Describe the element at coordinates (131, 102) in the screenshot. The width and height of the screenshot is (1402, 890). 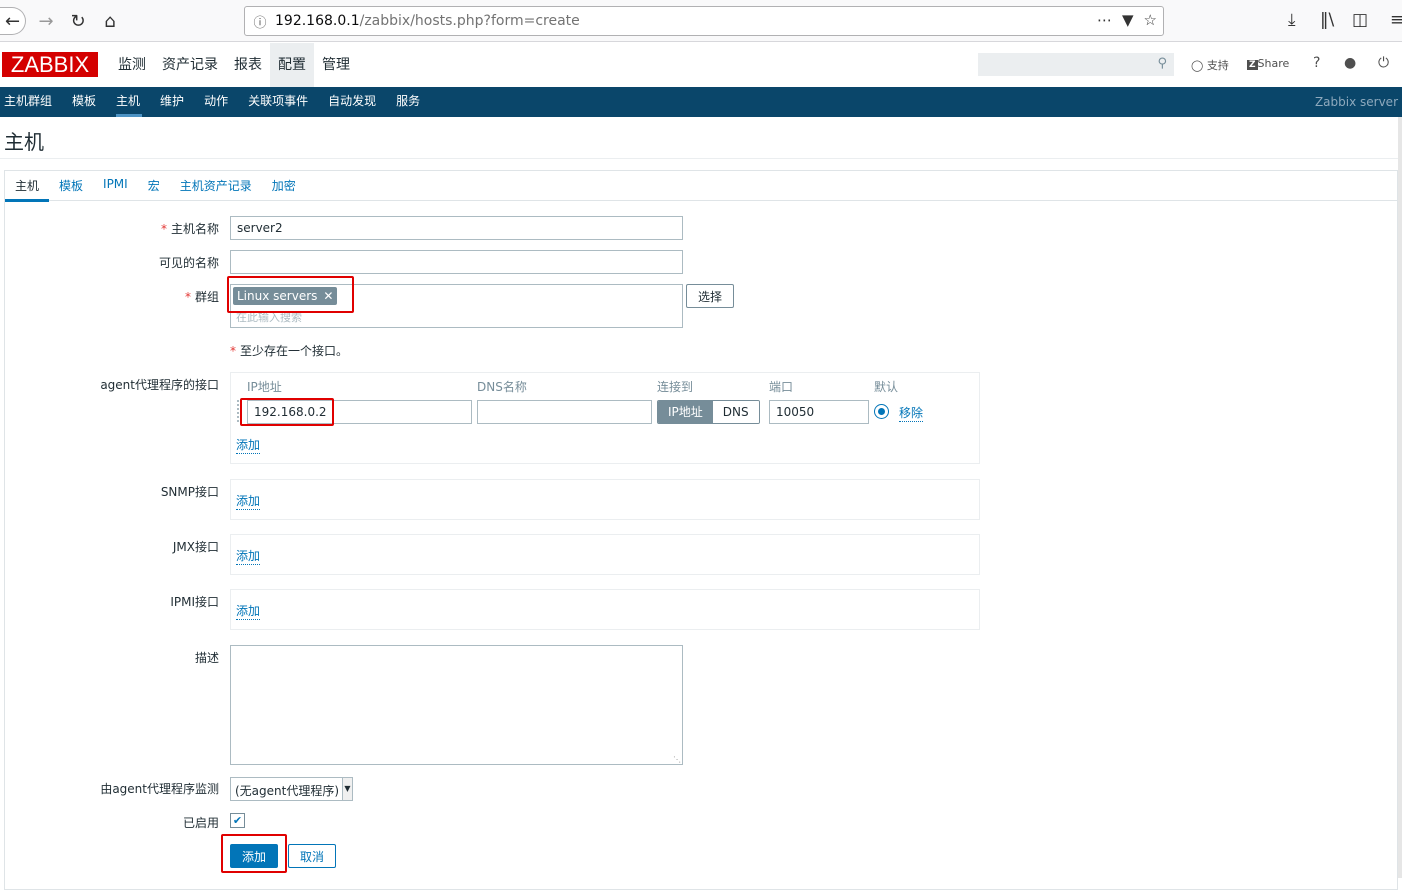
I see `submenu-hosts: 主机` at that location.